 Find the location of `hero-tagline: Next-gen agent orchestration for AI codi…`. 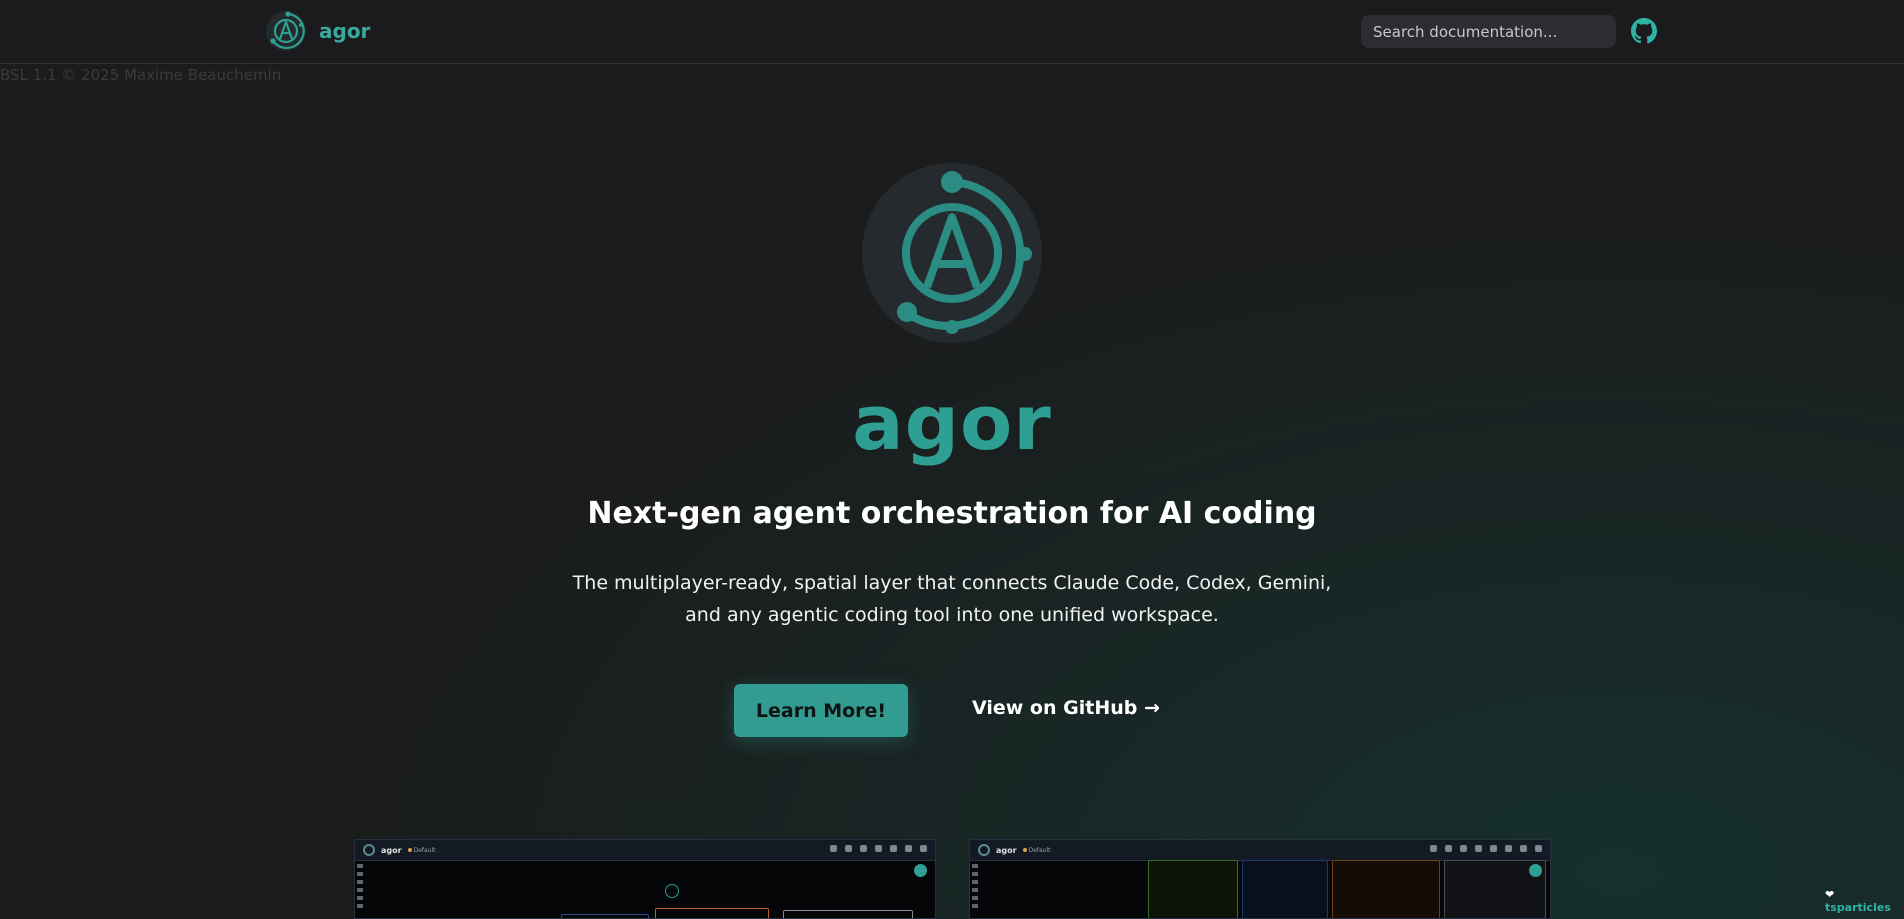

hero-tagline: Next-gen agent orchestration for AI codi… is located at coordinates (952, 513).